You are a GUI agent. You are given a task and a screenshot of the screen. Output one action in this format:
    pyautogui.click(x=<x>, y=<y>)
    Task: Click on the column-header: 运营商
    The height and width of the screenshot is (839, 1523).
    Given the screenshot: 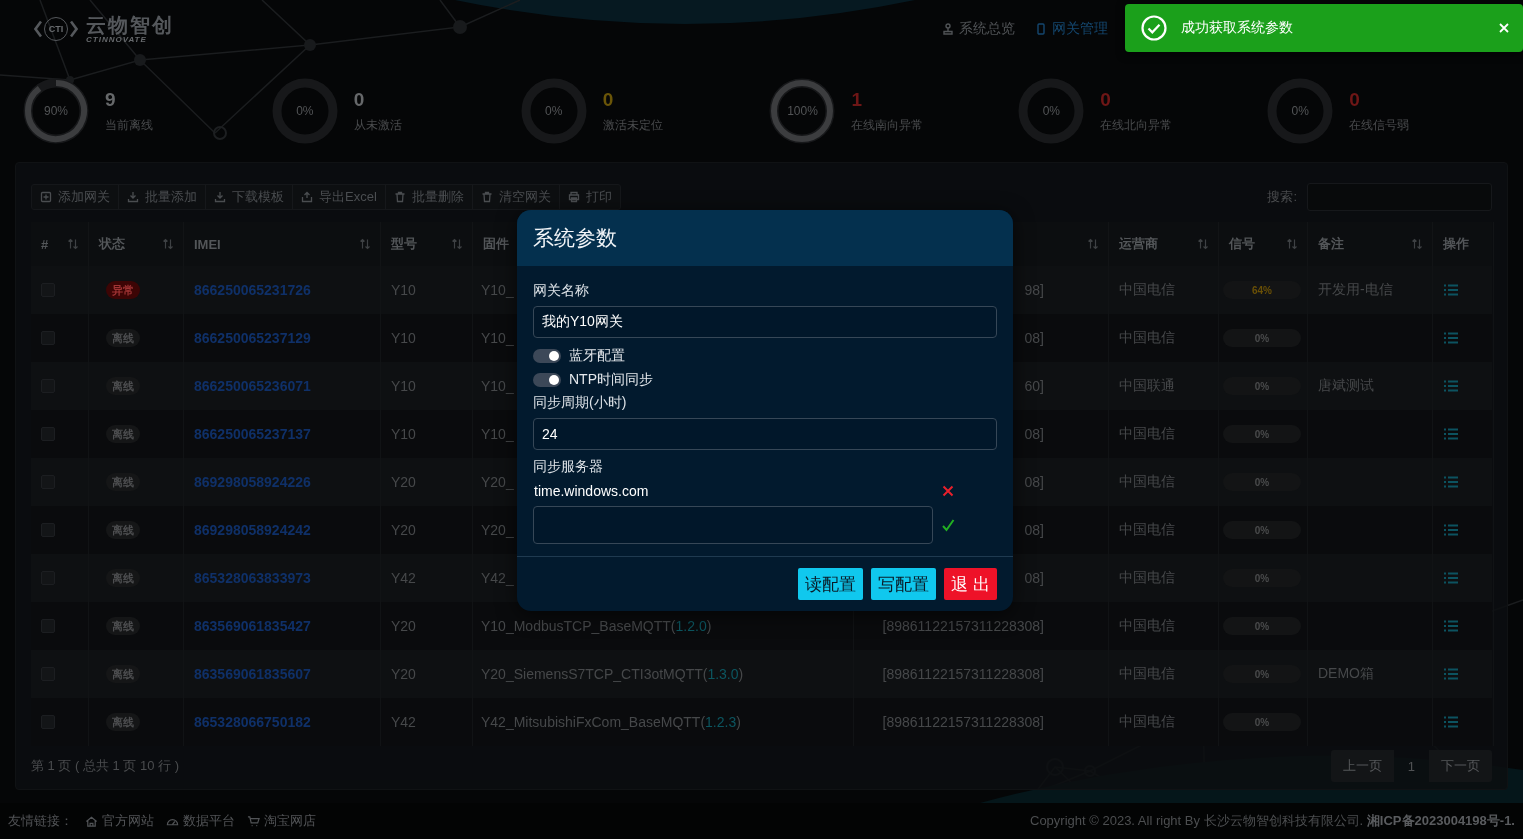 What is the action you would take?
    pyautogui.click(x=1138, y=244)
    